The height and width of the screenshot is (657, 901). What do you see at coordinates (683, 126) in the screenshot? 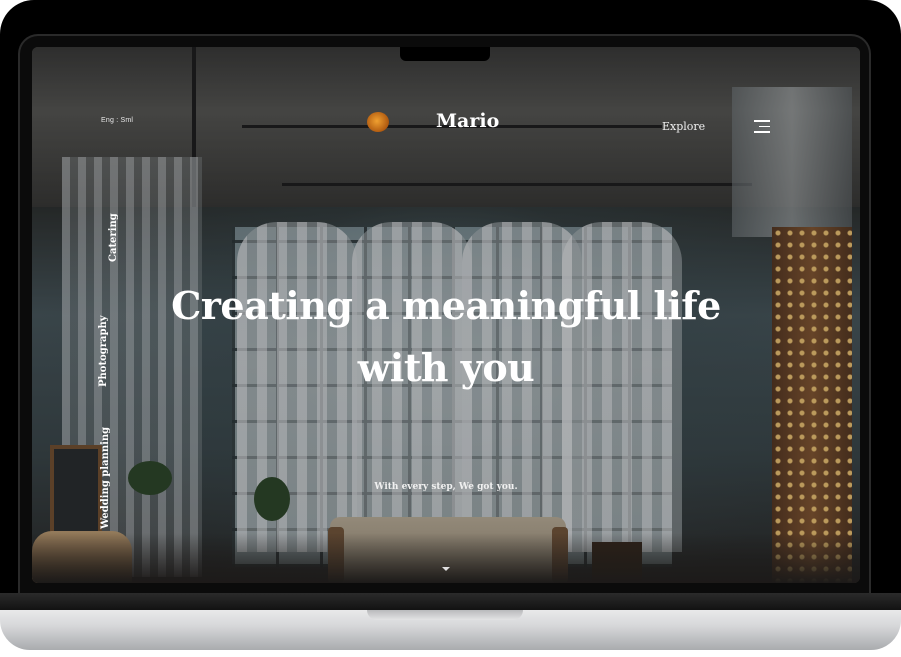
I see `explore-link: Explore` at bounding box center [683, 126].